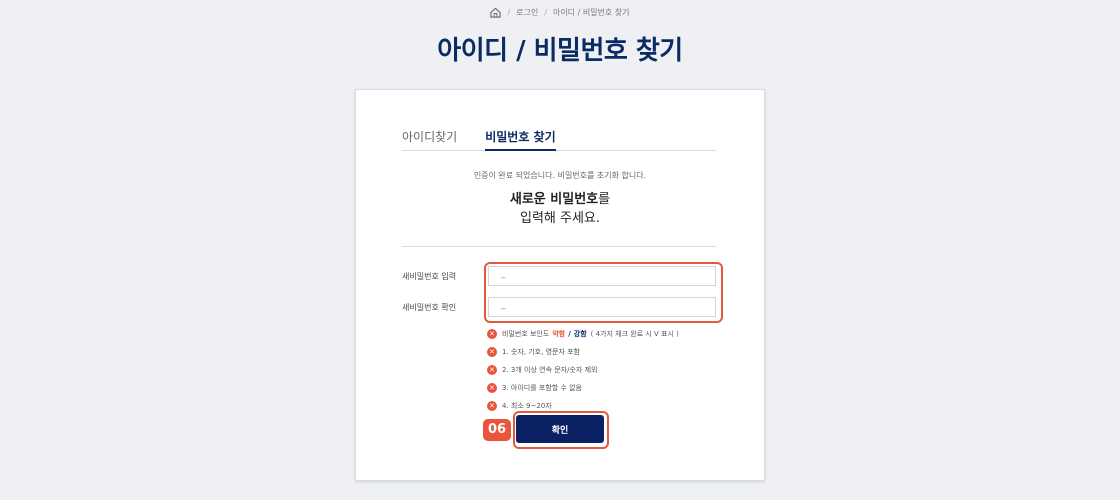  What do you see at coordinates (496, 12) in the screenshot?
I see `home-icon` at bounding box center [496, 12].